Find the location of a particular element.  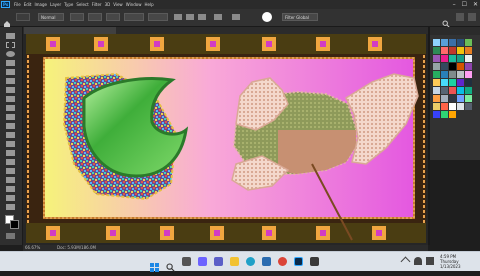

home-icon is located at coordinates (7, 20).